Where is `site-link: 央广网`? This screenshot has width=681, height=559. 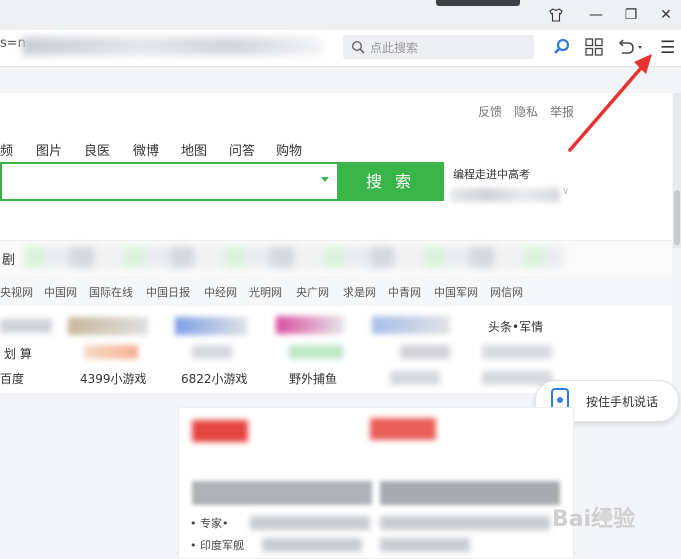
site-link: 央广网 is located at coordinates (312, 292).